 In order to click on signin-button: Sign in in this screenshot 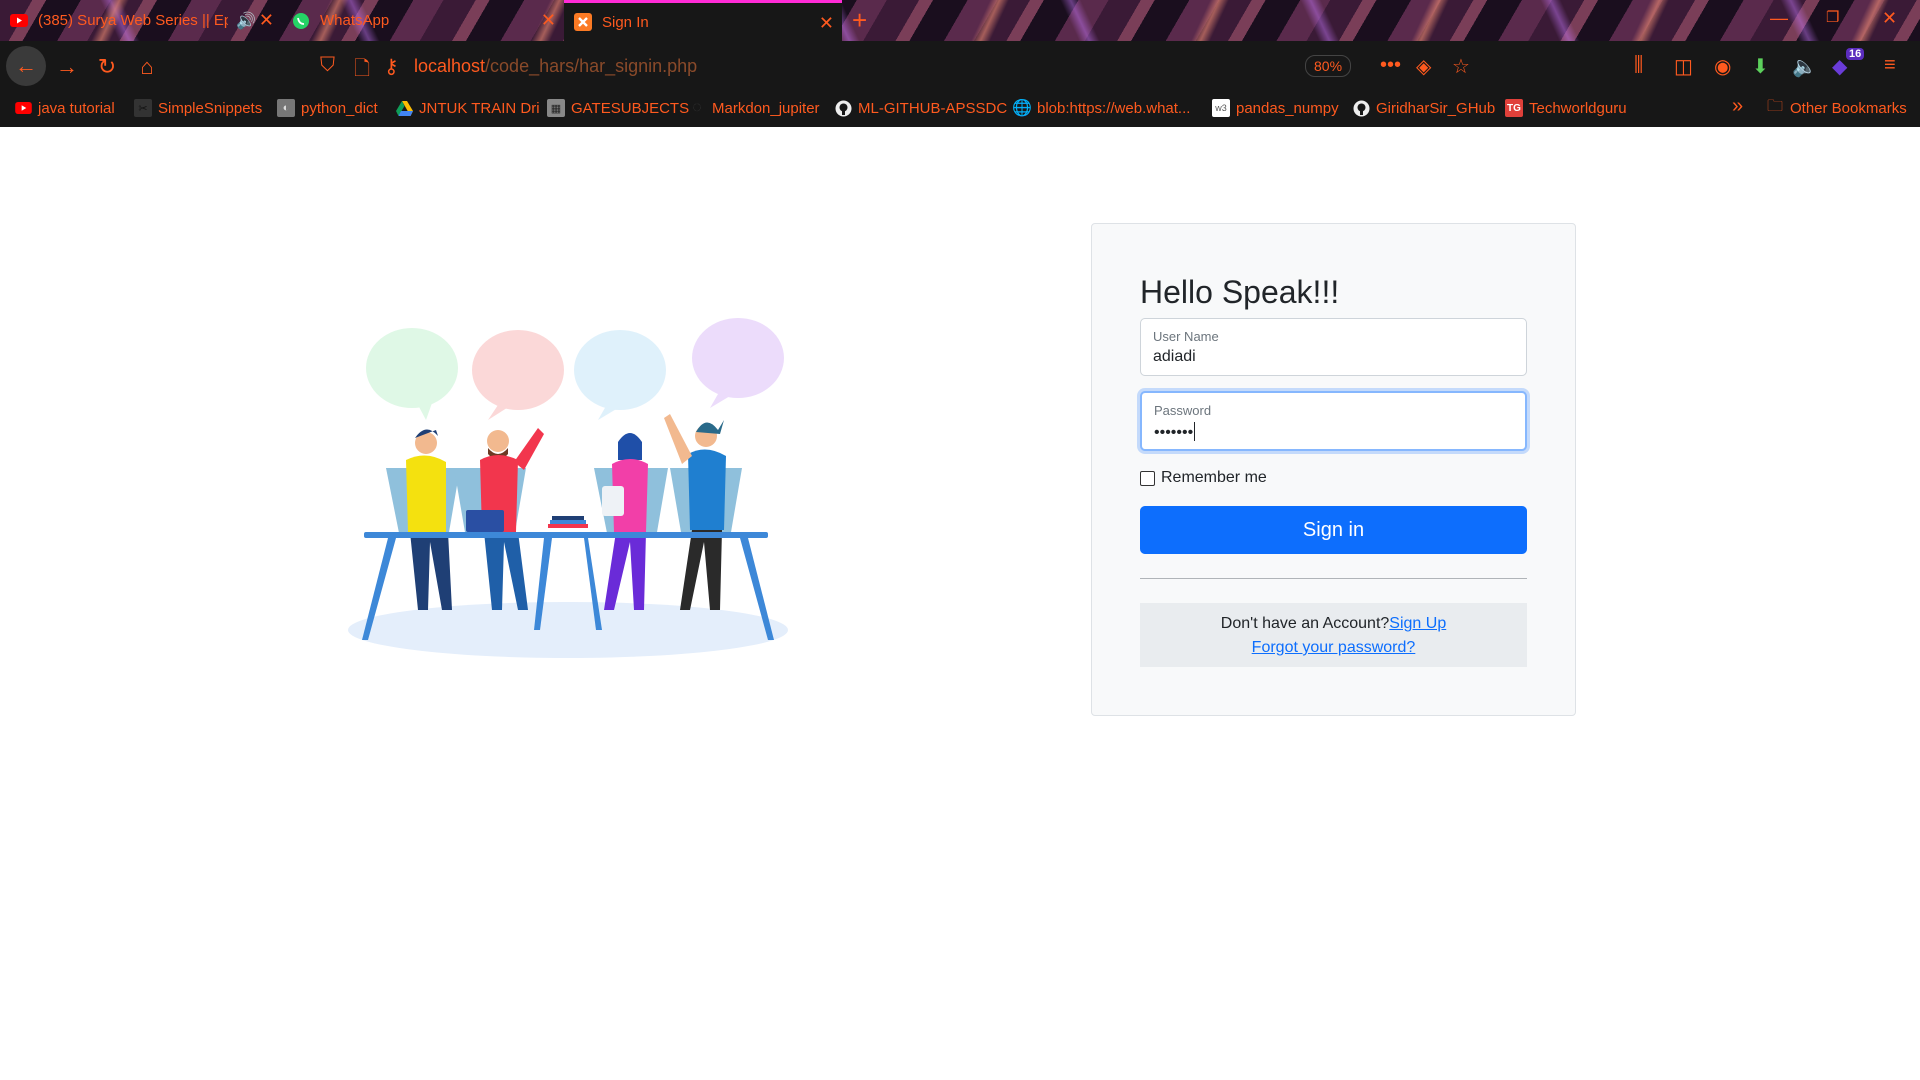, I will do `click(1333, 530)`.